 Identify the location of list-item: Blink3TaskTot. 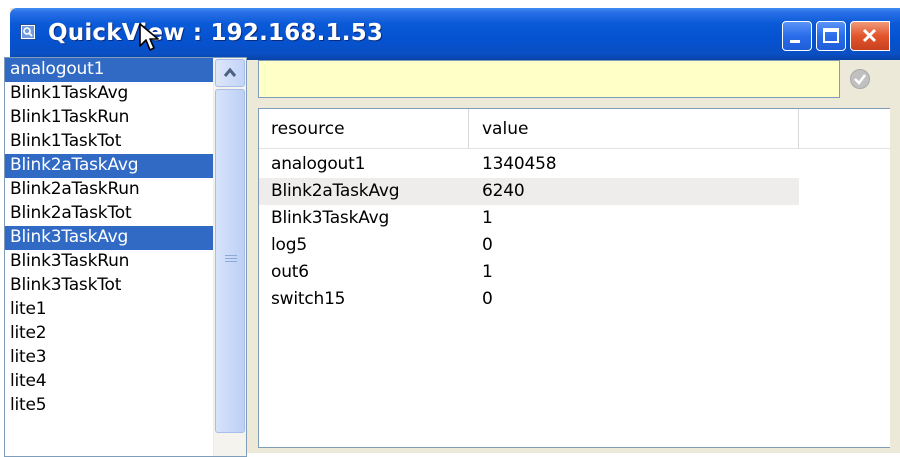
(109, 286).